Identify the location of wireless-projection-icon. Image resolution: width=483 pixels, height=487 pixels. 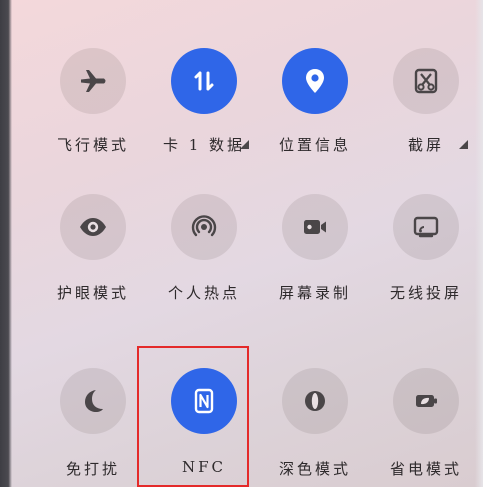
(426, 227).